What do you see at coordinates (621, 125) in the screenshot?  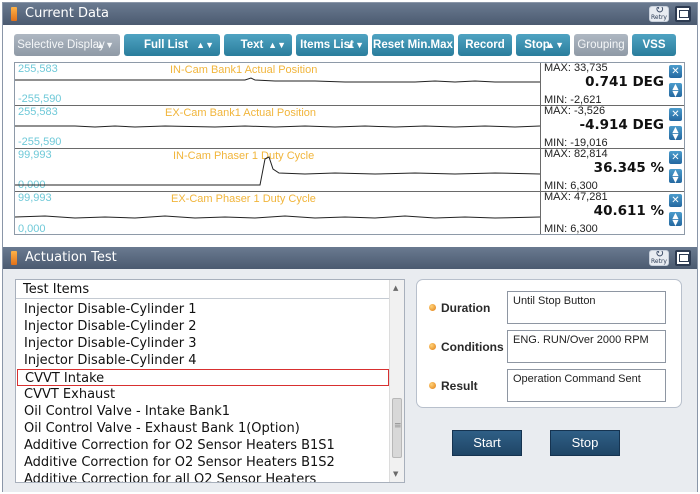 I see `current-value: -4.914 DEG` at bounding box center [621, 125].